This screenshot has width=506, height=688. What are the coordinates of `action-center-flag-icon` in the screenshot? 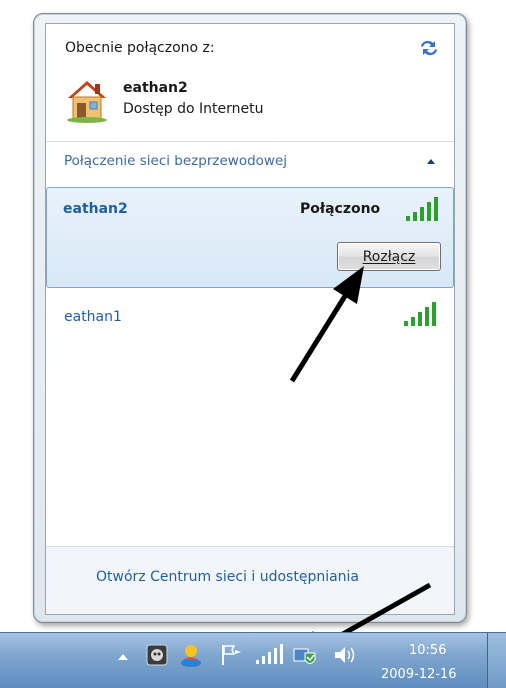 It's located at (231, 655).